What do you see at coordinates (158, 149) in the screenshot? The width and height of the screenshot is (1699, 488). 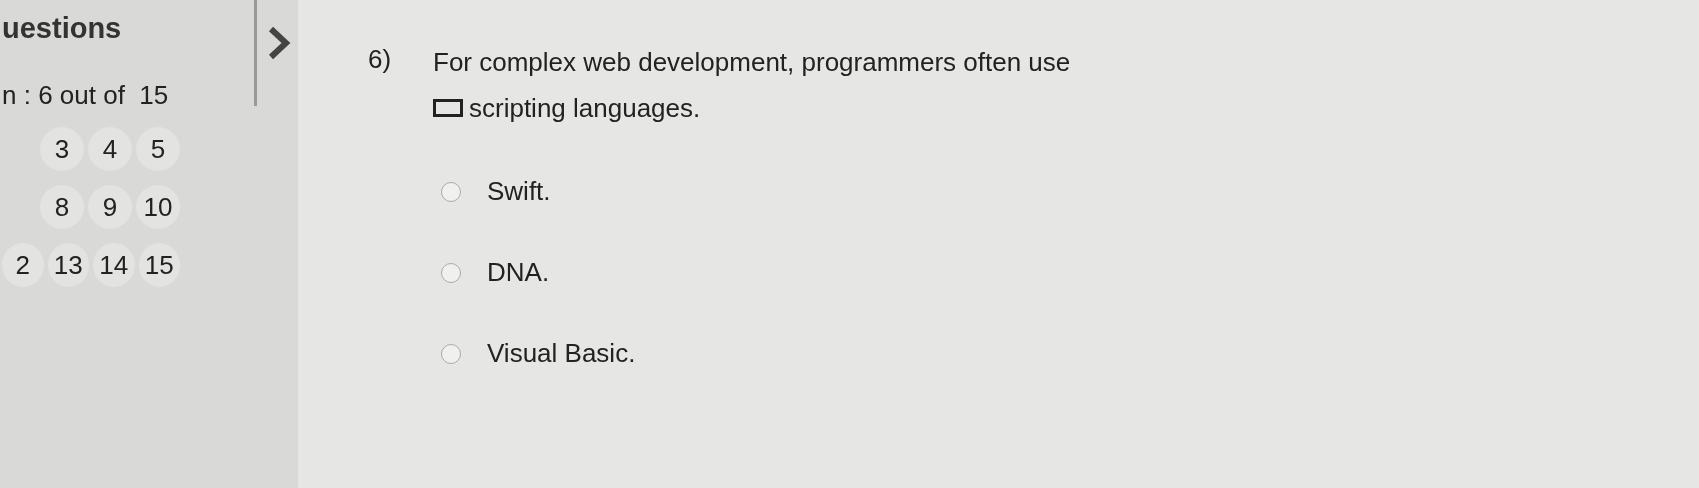 I see `question-number: 5` at bounding box center [158, 149].